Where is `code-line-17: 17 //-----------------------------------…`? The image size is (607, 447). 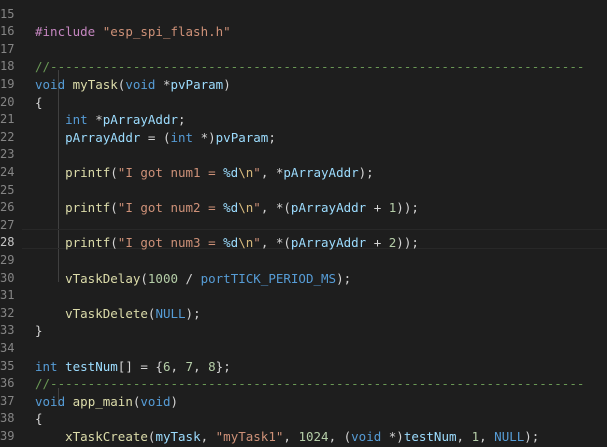 code-line-17: 17 //-----------------------------------… is located at coordinates (303, 49).